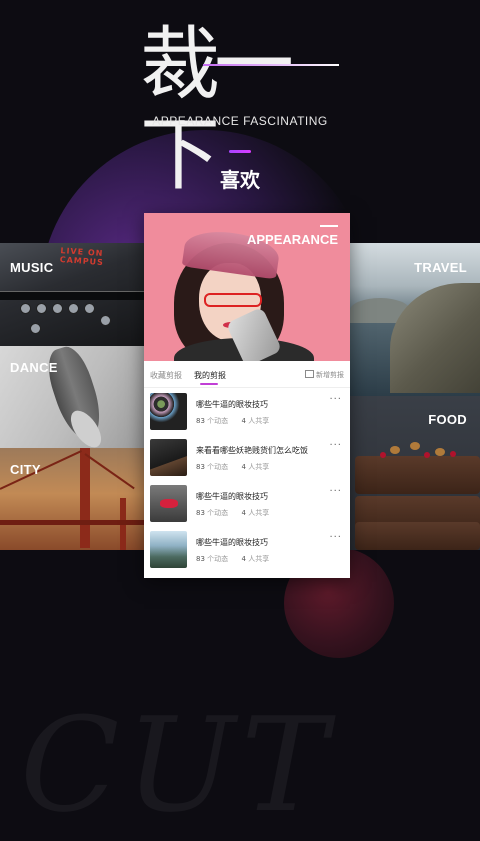 The height and width of the screenshot is (841, 480). I want to click on new-clip-label: 新增剪报, so click(330, 375).